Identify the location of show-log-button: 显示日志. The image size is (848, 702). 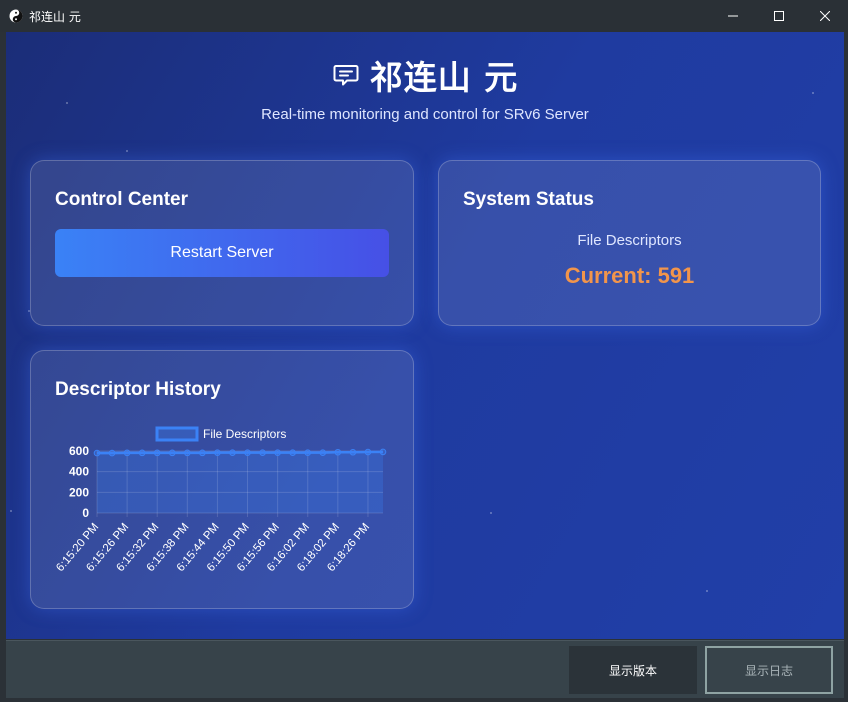
(769, 670).